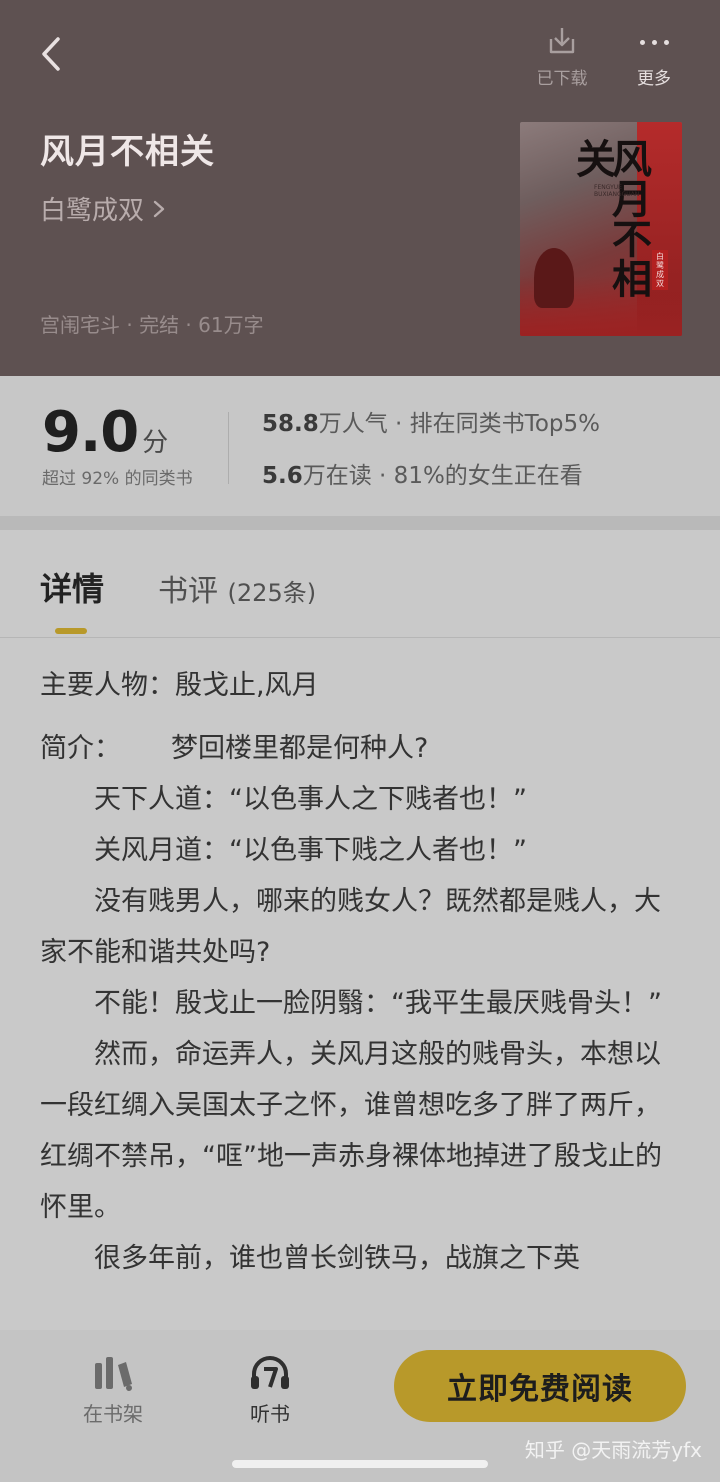  Describe the element at coordinates (442, 476) in the screenshot. I see `reading-text: 万在读 · 81%的女生正在看` at that location.